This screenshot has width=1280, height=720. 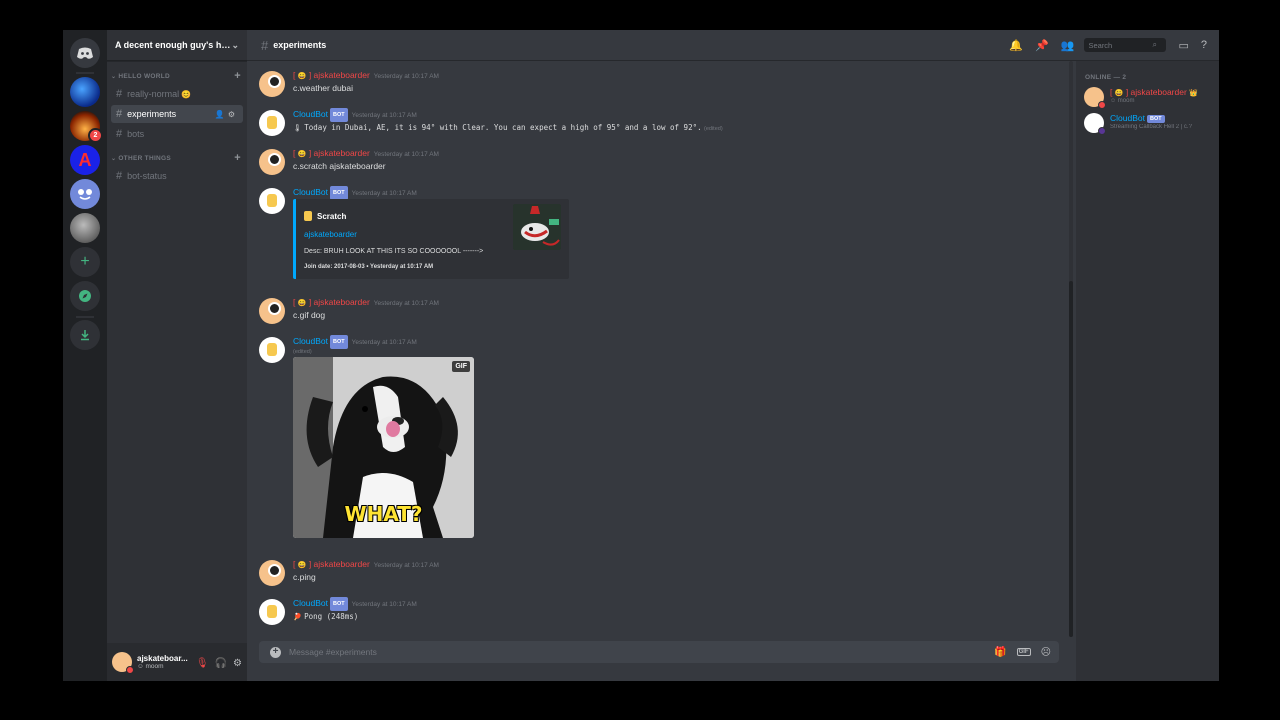 I want to click on channel-tools: 👤⚙, so click(x=226, y=114).